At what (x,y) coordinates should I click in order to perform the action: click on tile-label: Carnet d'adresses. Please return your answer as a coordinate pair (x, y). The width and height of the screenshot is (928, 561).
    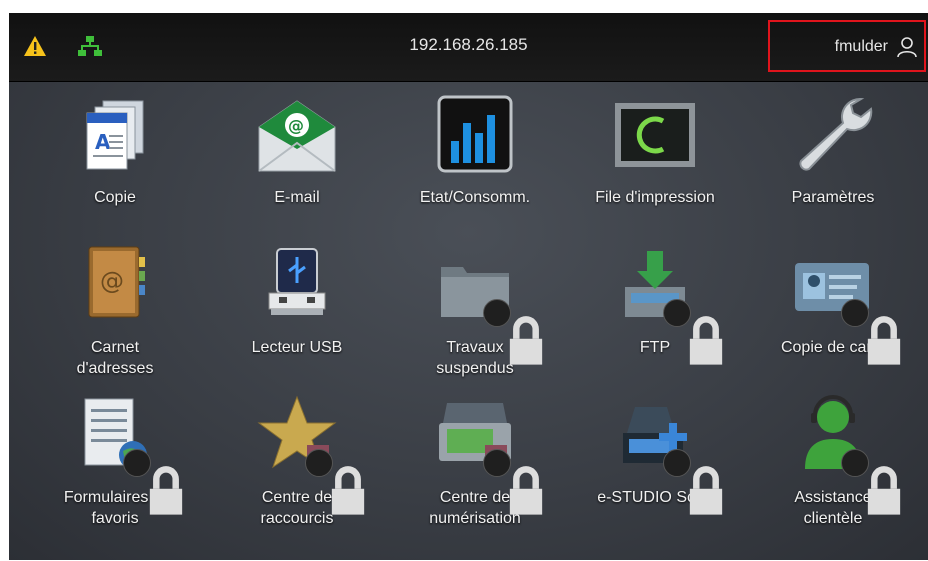
    Looking at the image, I should click on (115, 358).